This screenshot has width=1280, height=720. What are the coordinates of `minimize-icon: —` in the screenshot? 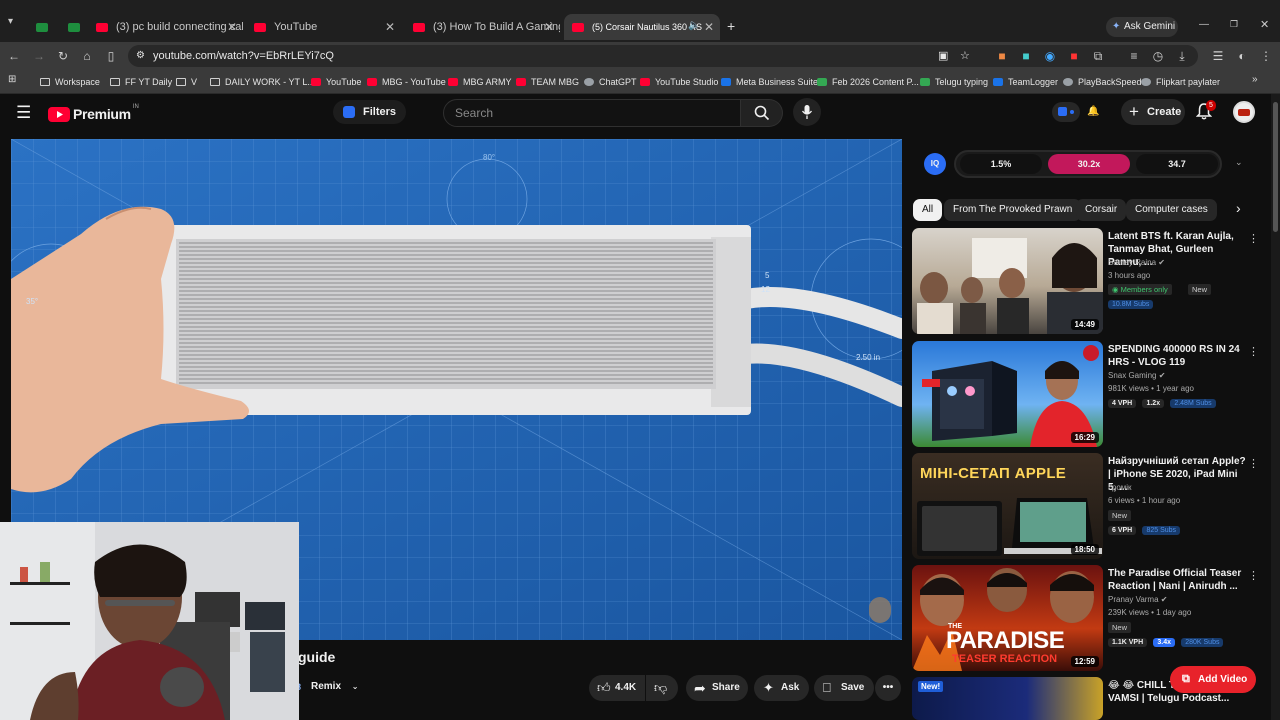 It's located at (1204, 24).